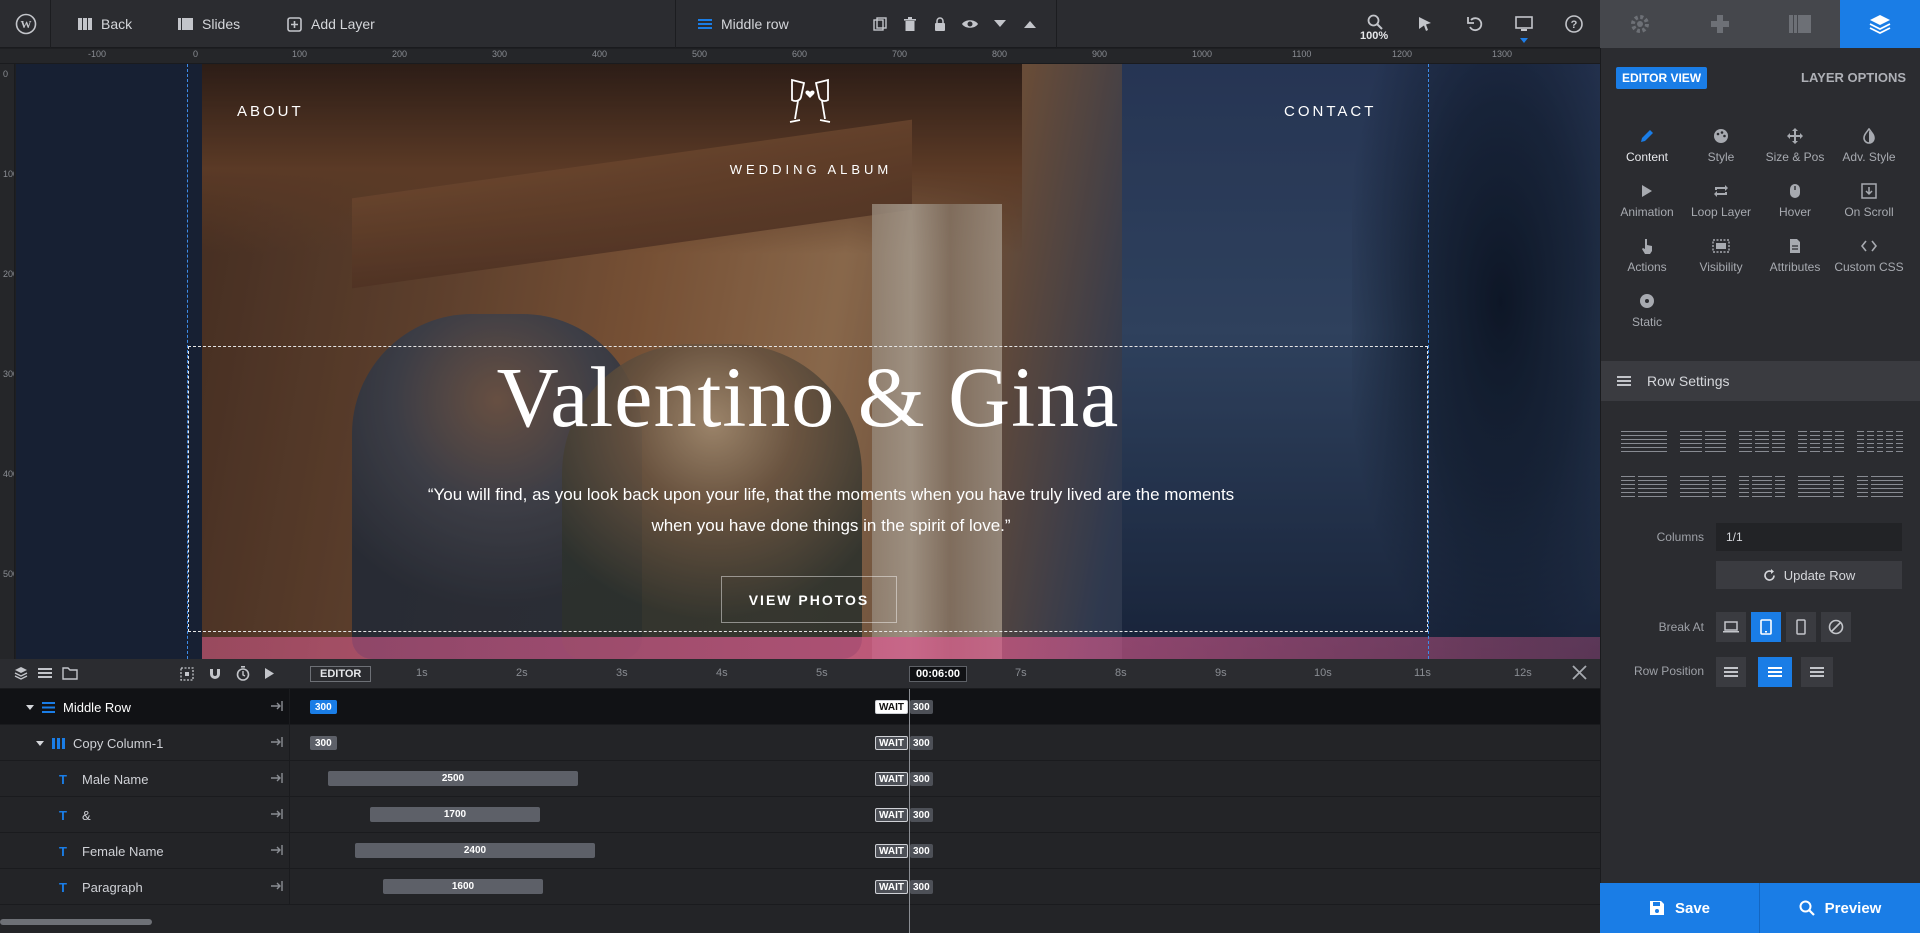 The height and width of the screenshot is (933, 1920). Describe the element at coordinates (1721, 151) in the screenshot. I see `option-style: Style` at that location.